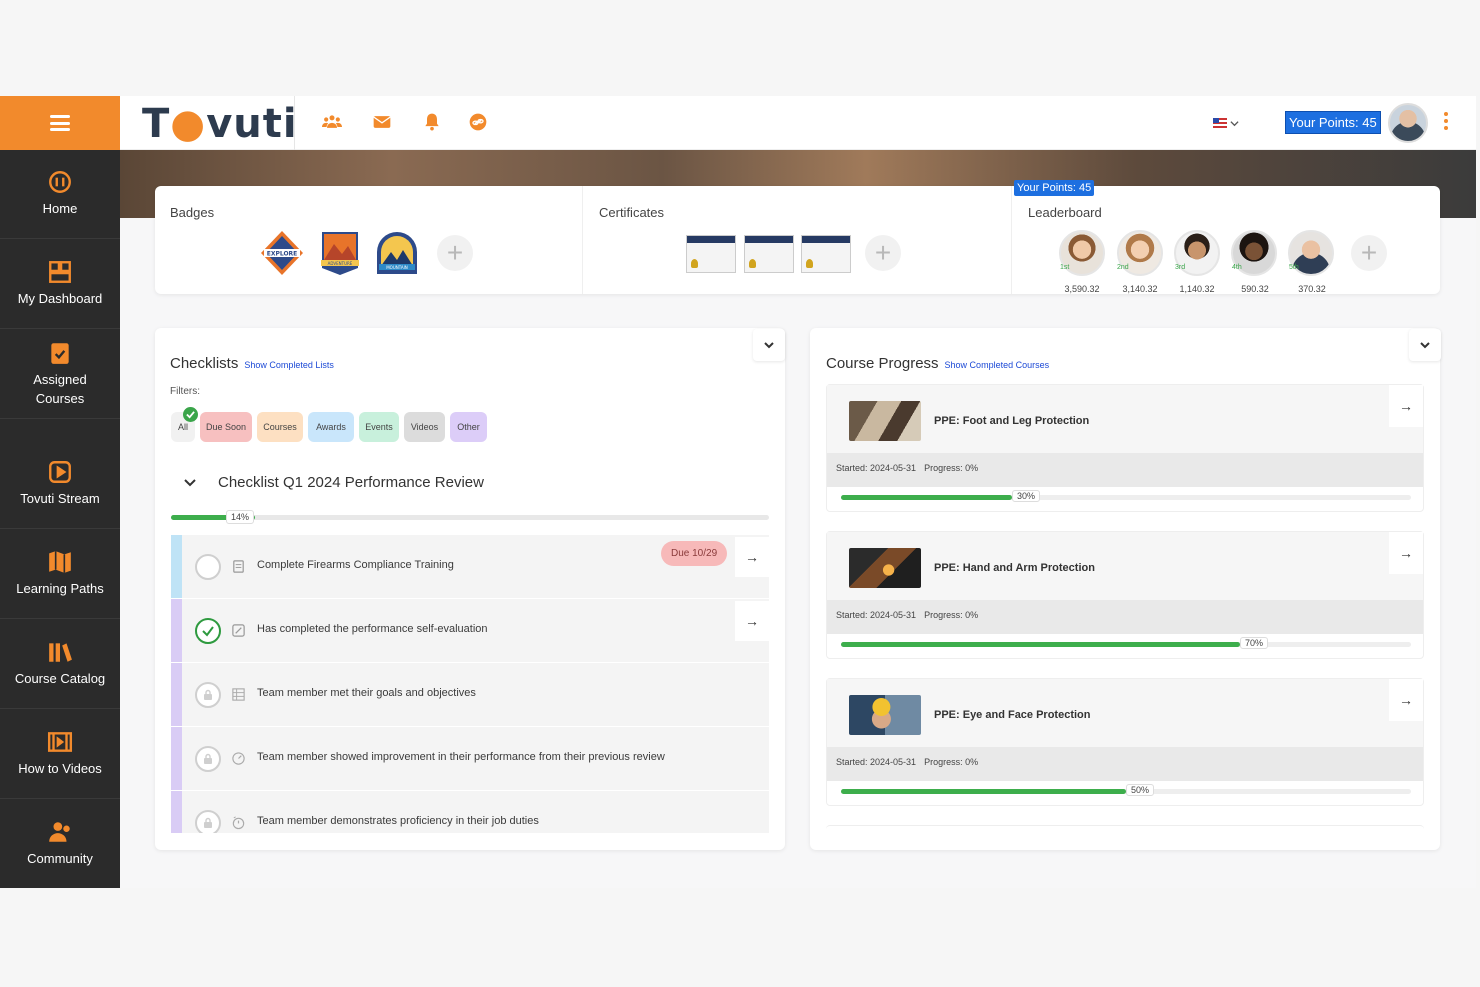 The height and width of the screenshot is (987, 1480). What do you see at coordinates (694, 553) in the screenshot?
I see `due-badge: Due 10/29` at bounding box center [694, 553].